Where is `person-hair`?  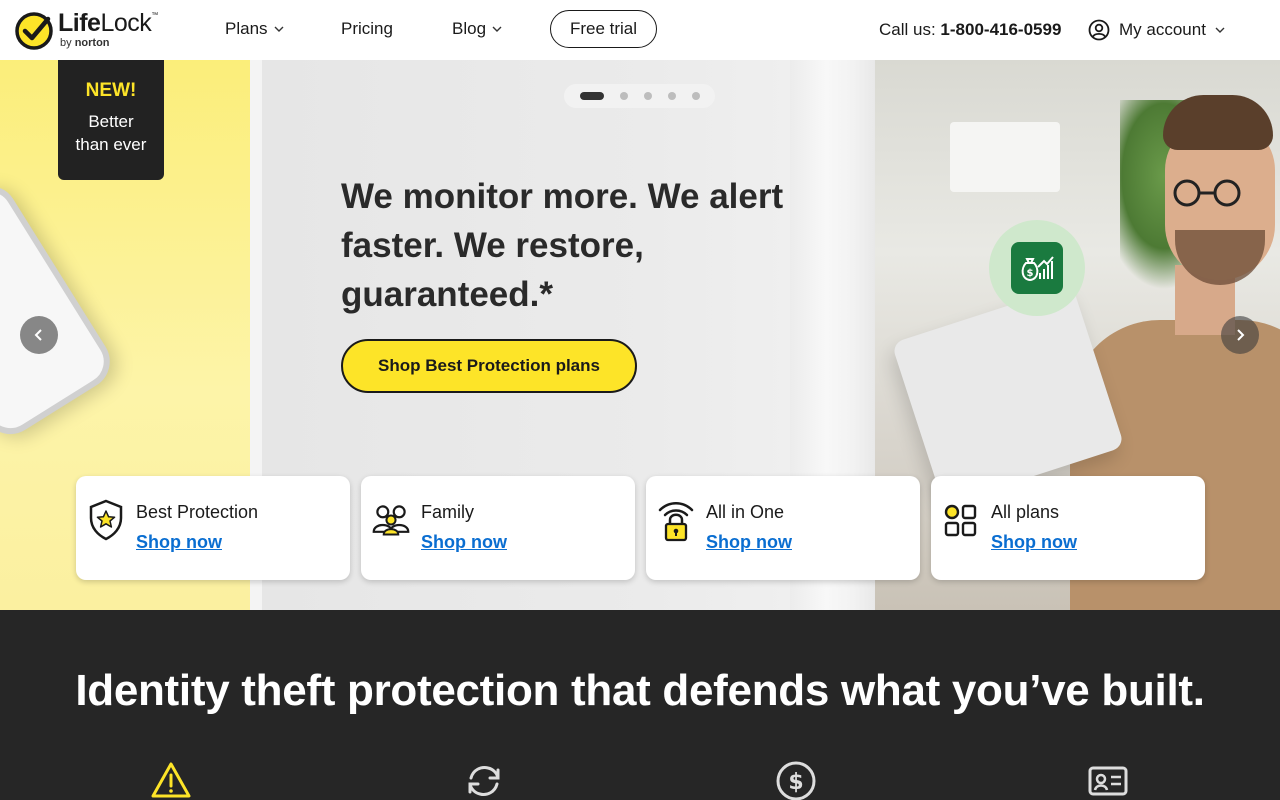
person-hair is located at coordinates (1218, 122).